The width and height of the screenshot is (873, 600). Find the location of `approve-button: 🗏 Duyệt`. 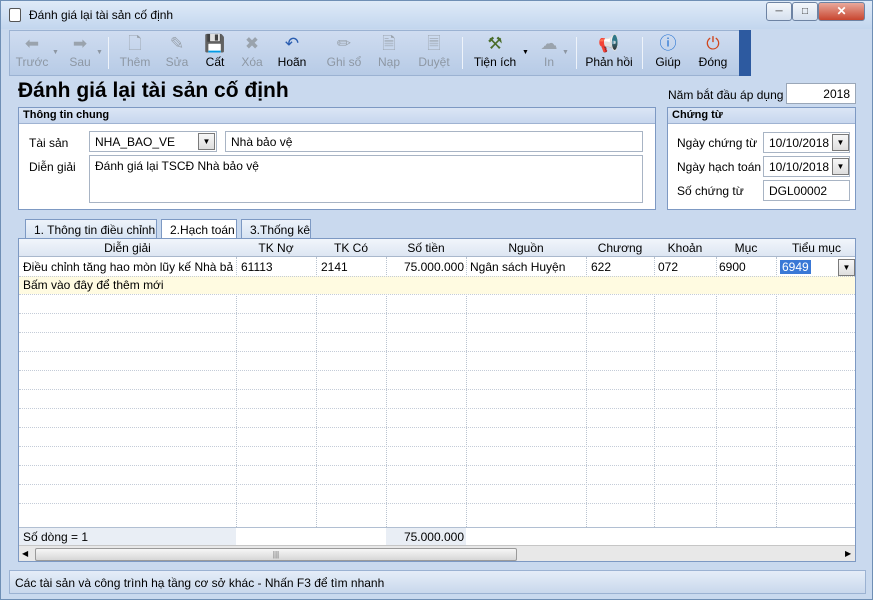

approve-button: 🗏 Duyệt is located at coordinates (434, 53).